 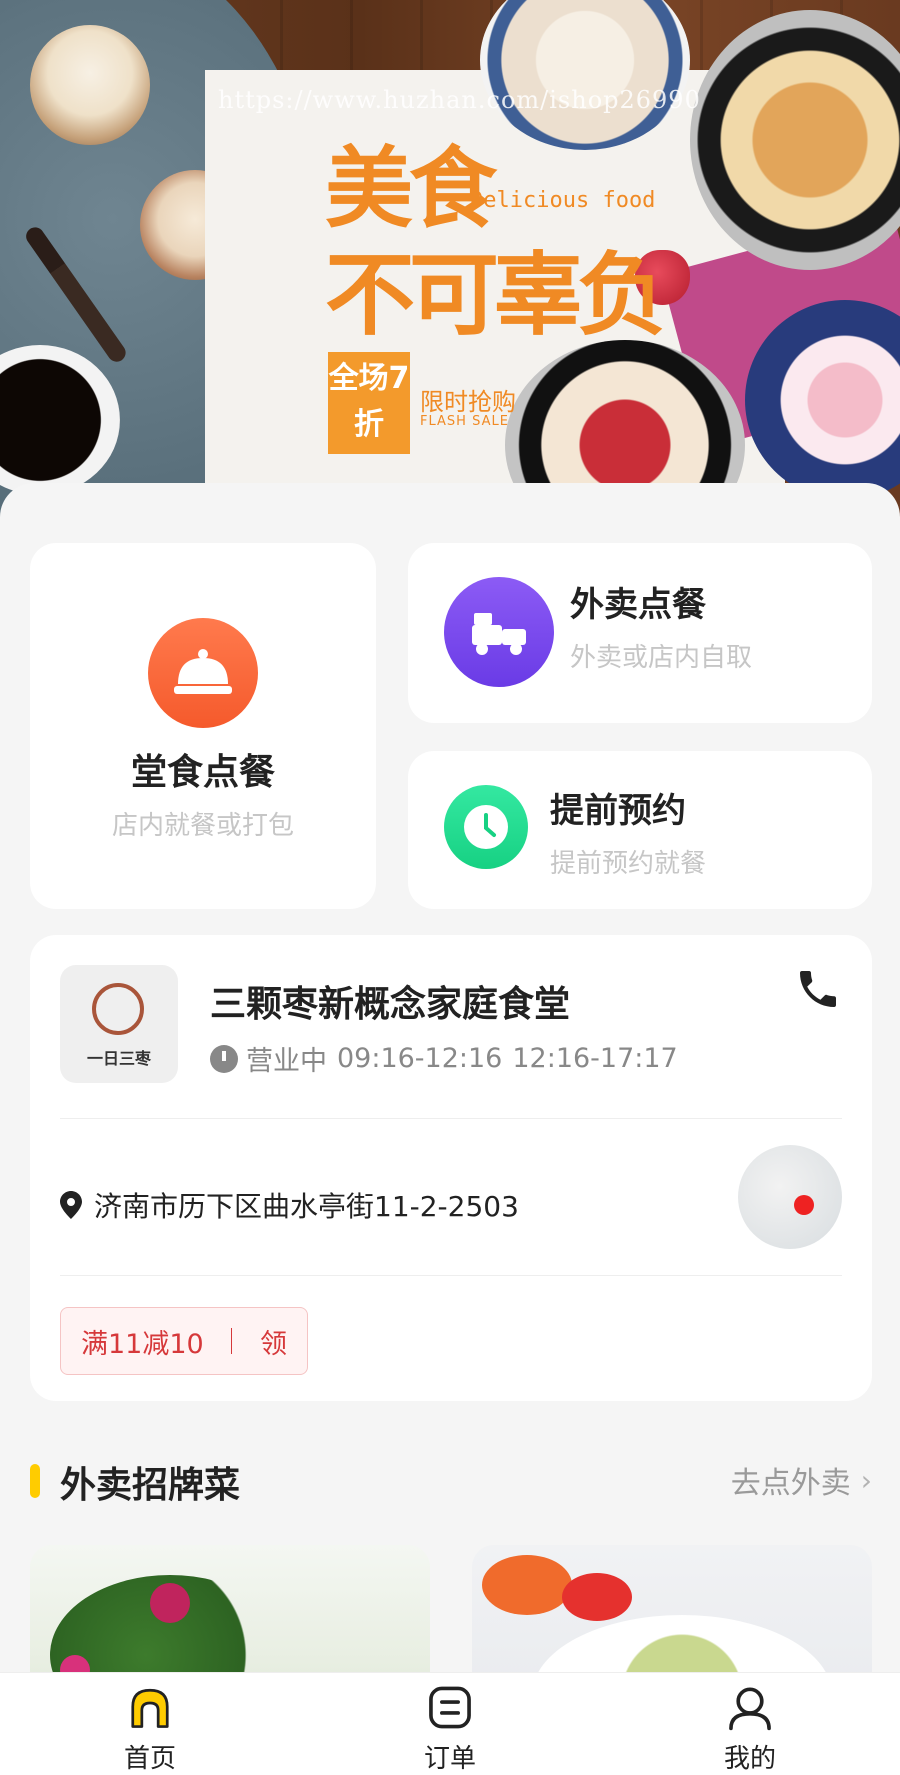 What do you see at coordinates (804, 1205) in the screenshot?
I see `map-location-dot` at bounding box center [804, 1205].